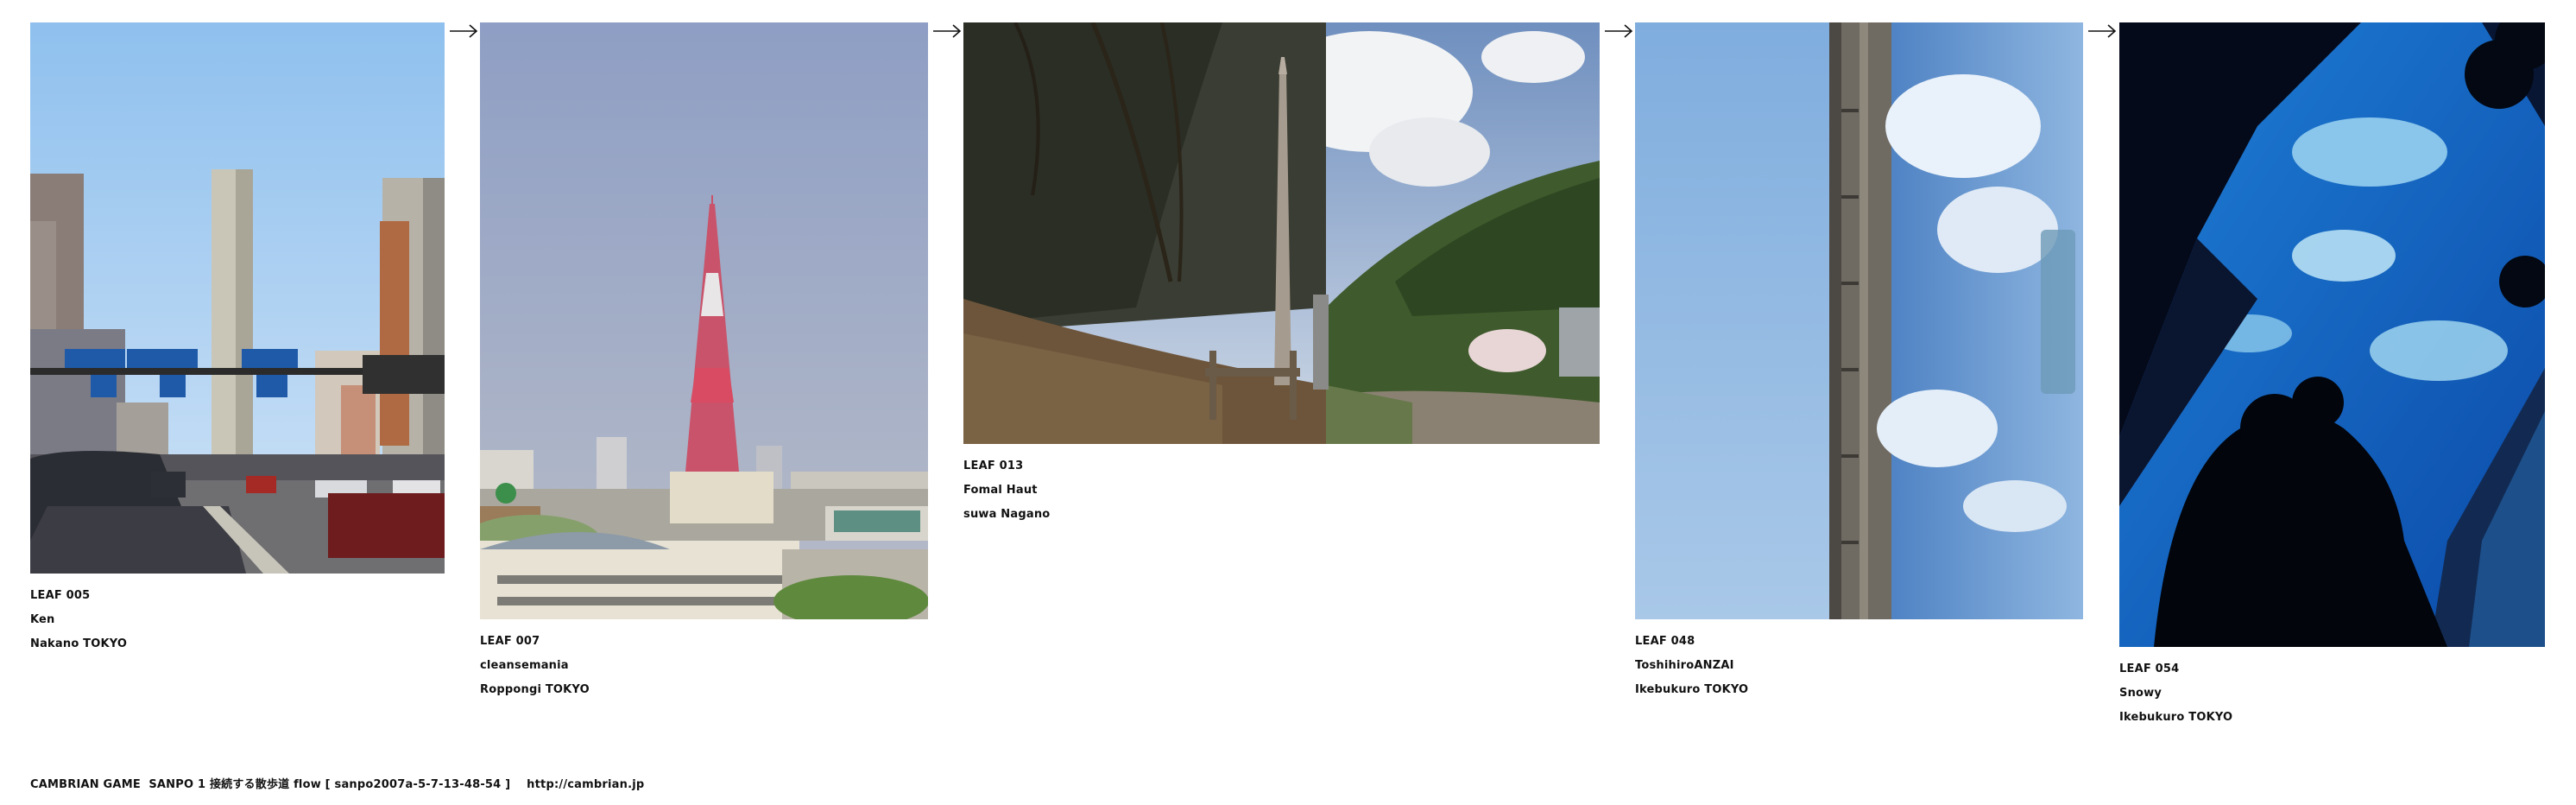 Image resolution: width=2576 pixels, height=805 pixels. I want to click on leaf-author: Snowy, so click(2140, 693).